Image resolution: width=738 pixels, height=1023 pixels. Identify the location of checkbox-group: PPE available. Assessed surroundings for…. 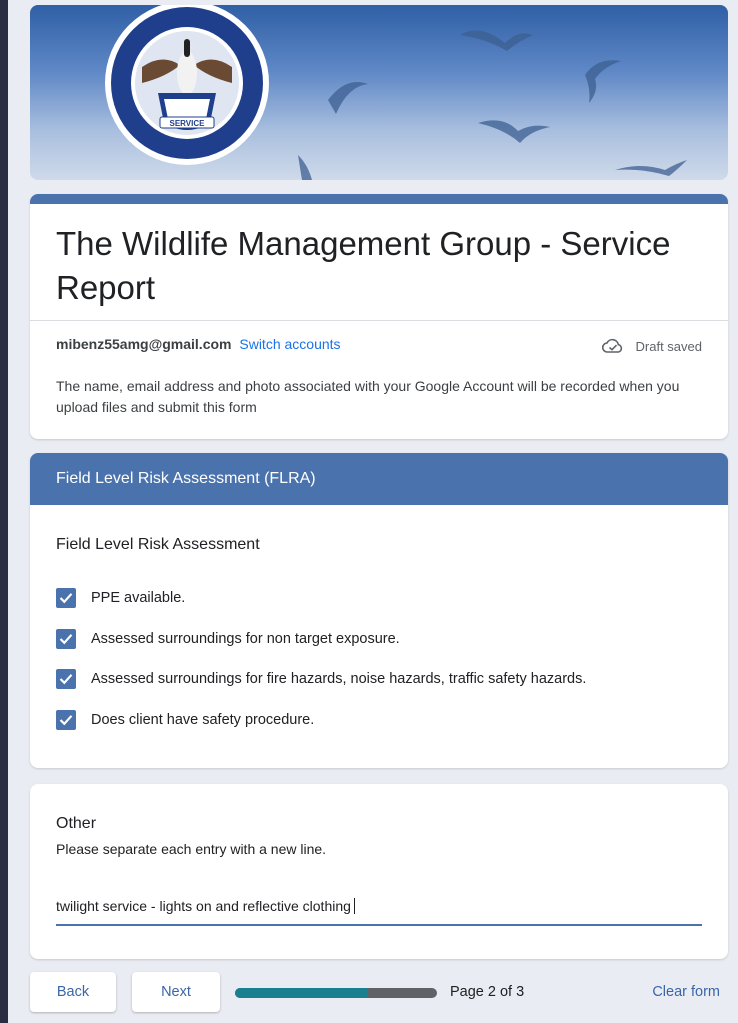
(392, 659).